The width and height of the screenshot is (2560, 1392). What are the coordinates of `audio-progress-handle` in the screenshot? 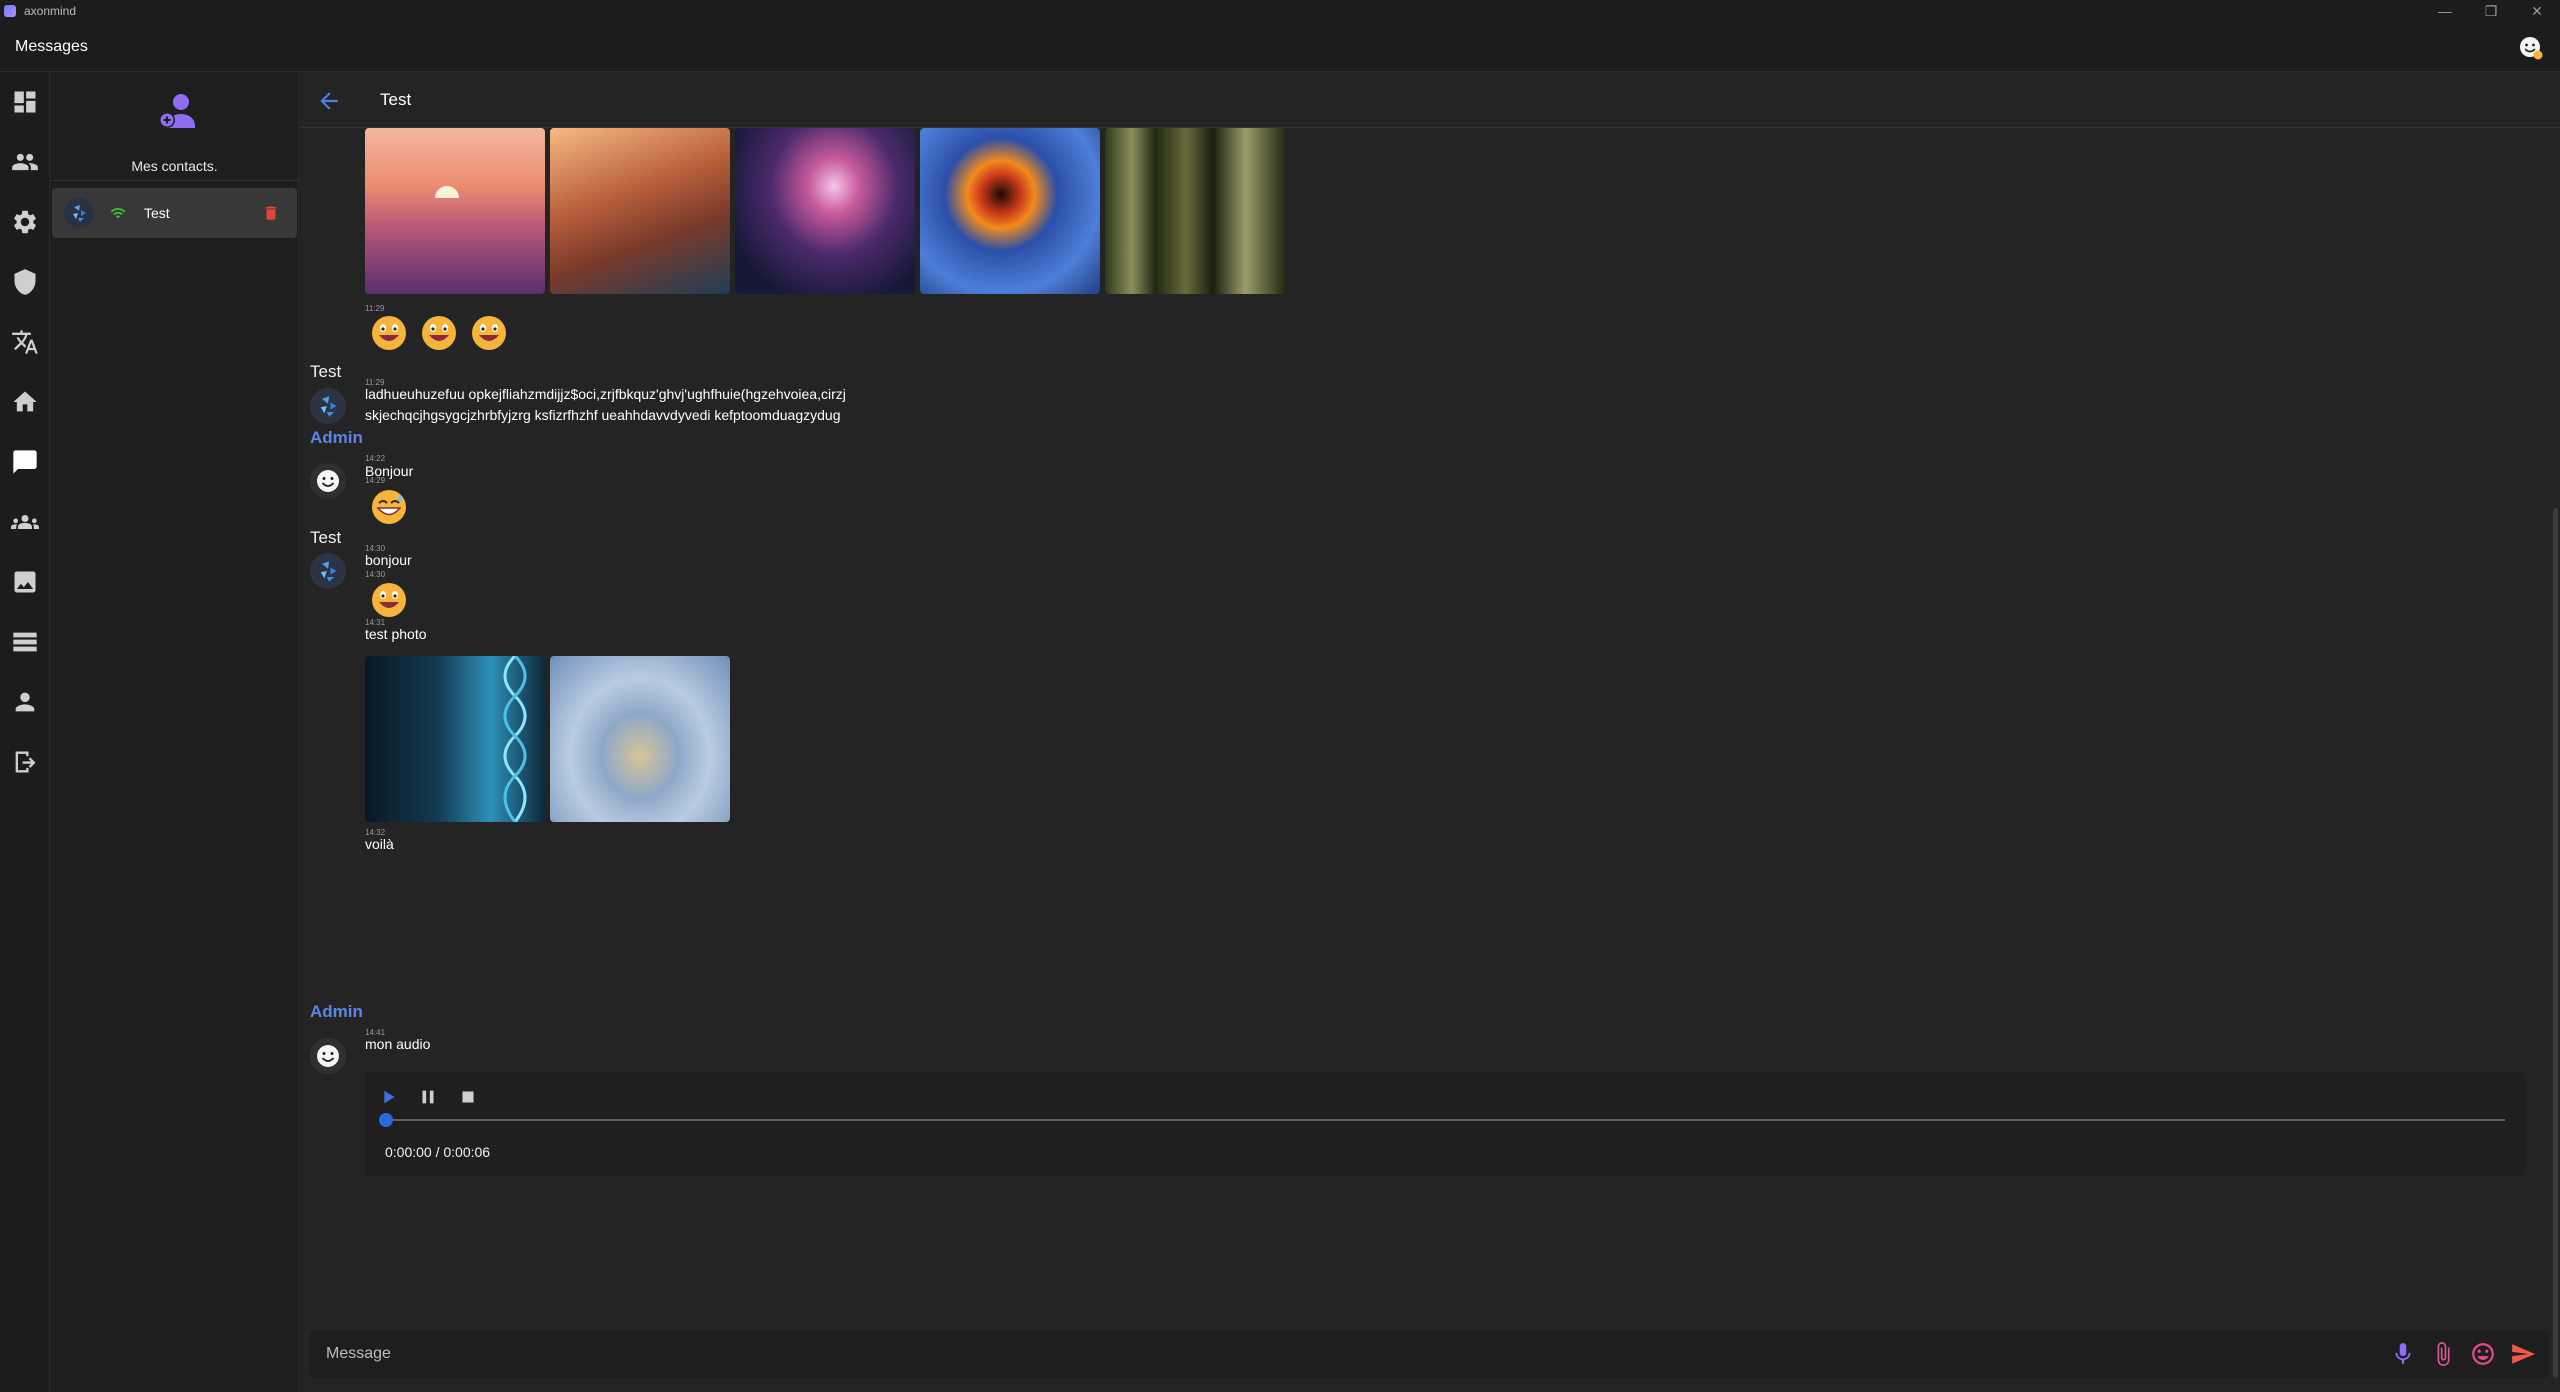 It's located at (386, 1120).